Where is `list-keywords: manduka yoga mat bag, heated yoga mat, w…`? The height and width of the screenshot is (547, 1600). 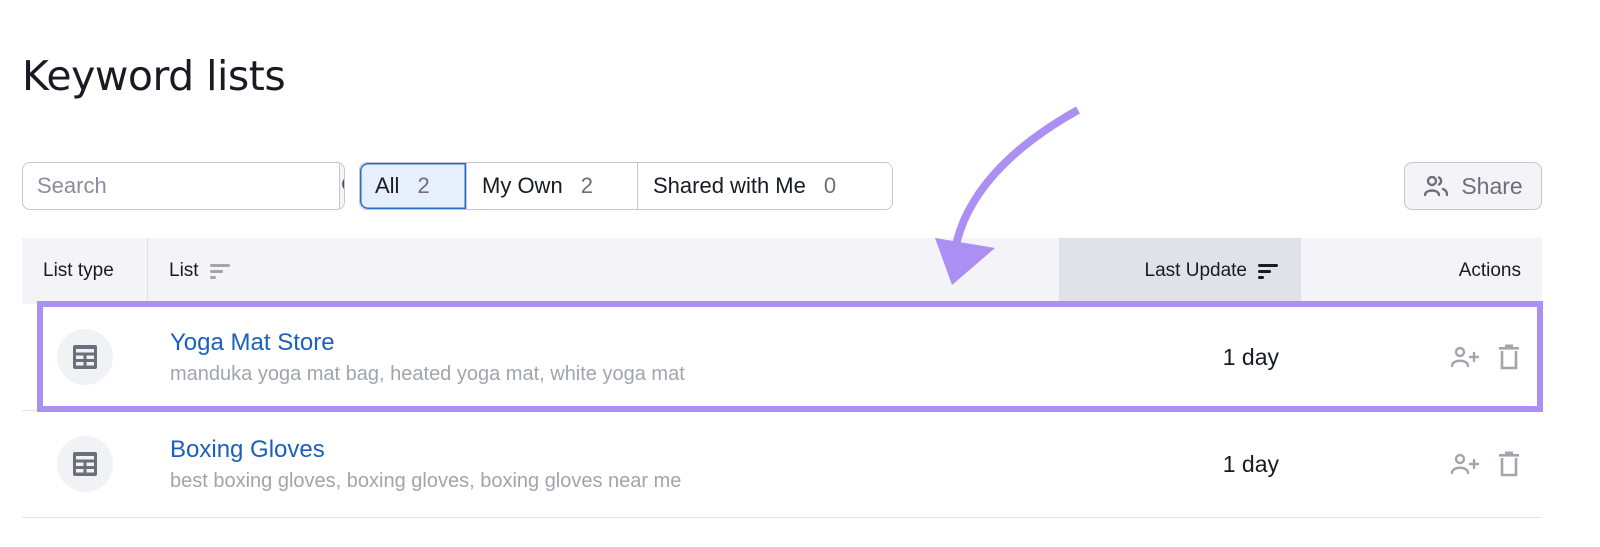
list-keywords: manduka yoga mat bag, heated yoga mat, w… is located at coordinates (427, 373).